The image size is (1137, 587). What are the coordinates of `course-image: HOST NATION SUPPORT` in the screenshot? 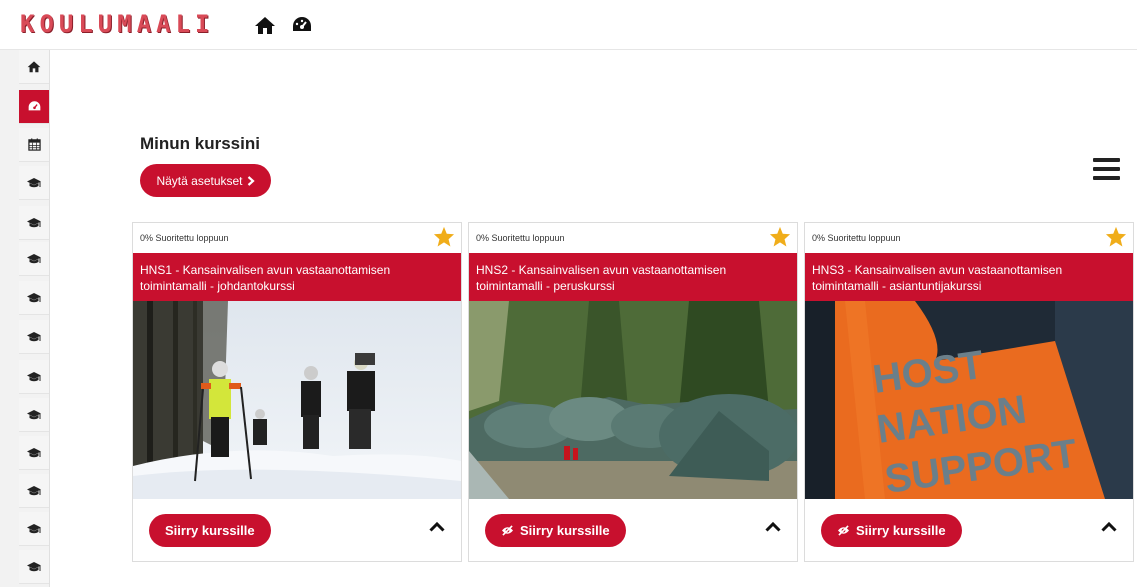 It's located at (969, 400).